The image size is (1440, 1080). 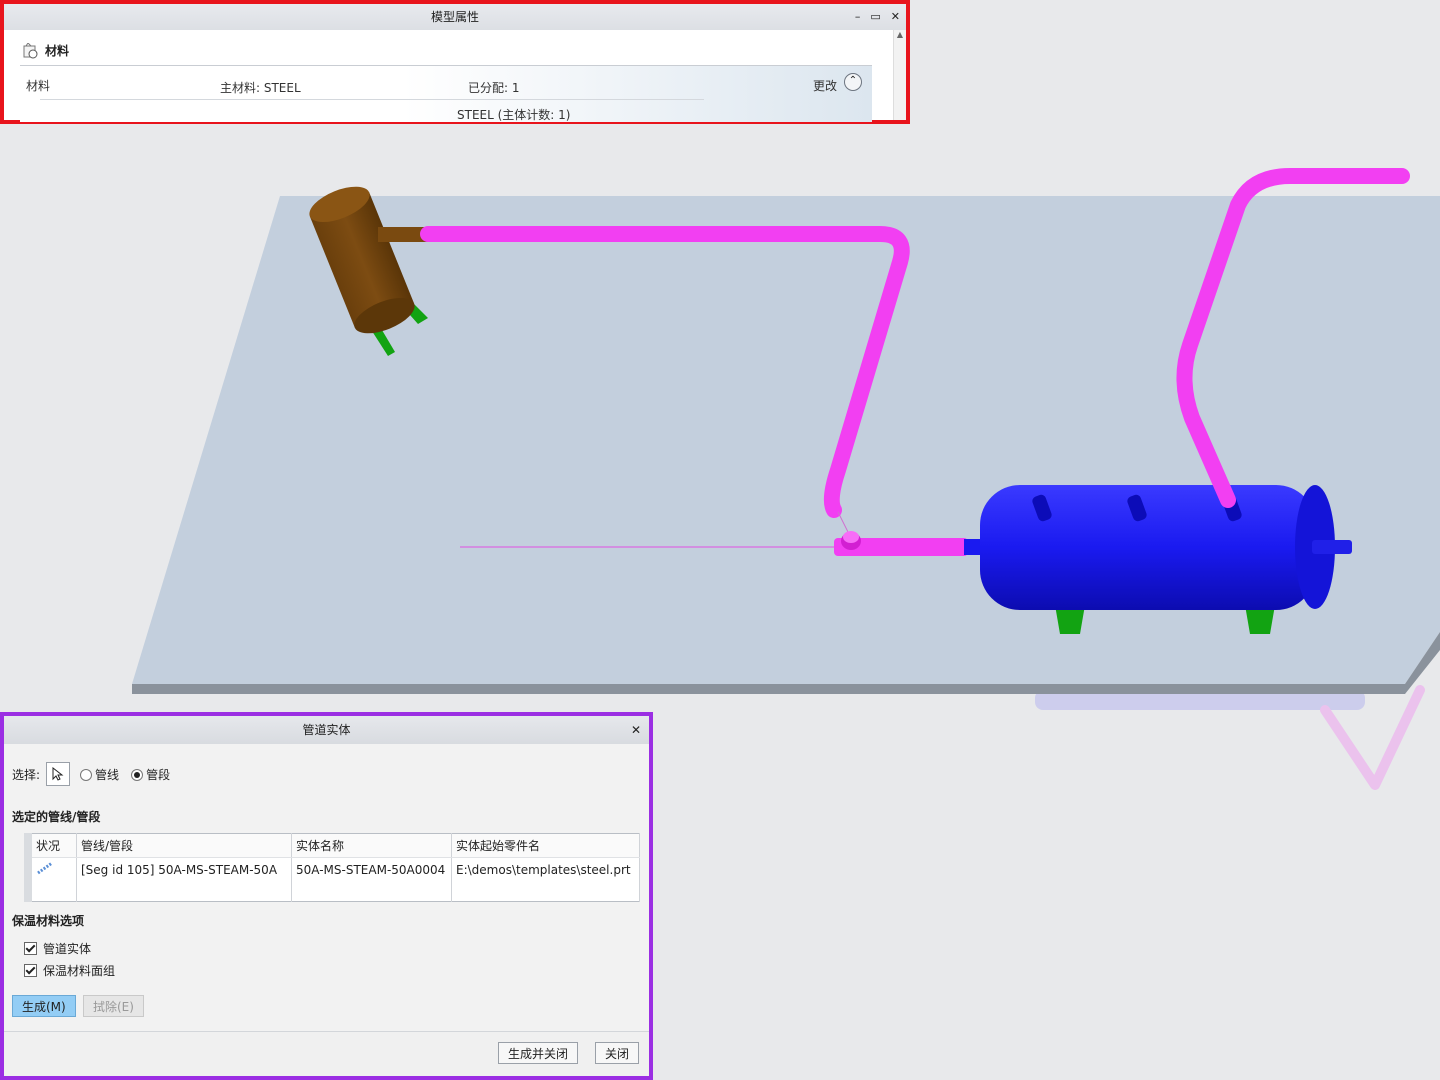 What do you see at coordinates (52, 869) in the screenshot?
I see `pipe-solid-icon` at bounding box center [52, 869].